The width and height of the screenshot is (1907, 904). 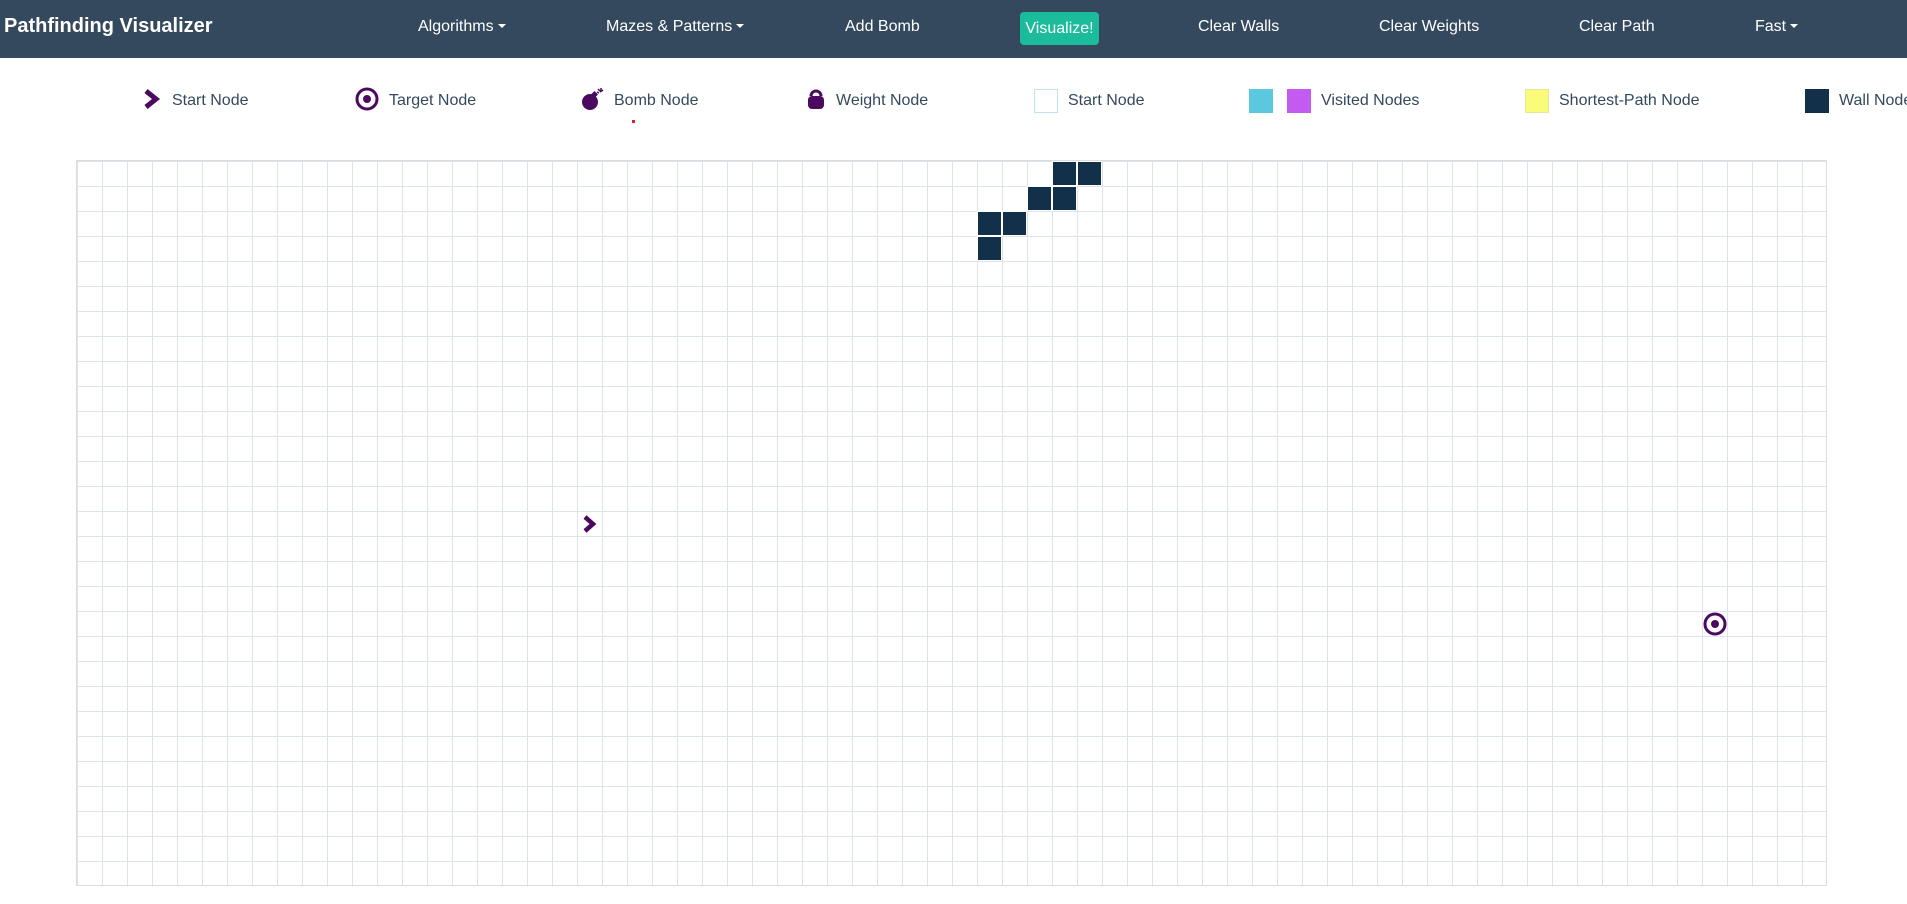 I want to click on mazes-patterns-dropdown: Mazes & Patterns, so click(x=675, y=27).